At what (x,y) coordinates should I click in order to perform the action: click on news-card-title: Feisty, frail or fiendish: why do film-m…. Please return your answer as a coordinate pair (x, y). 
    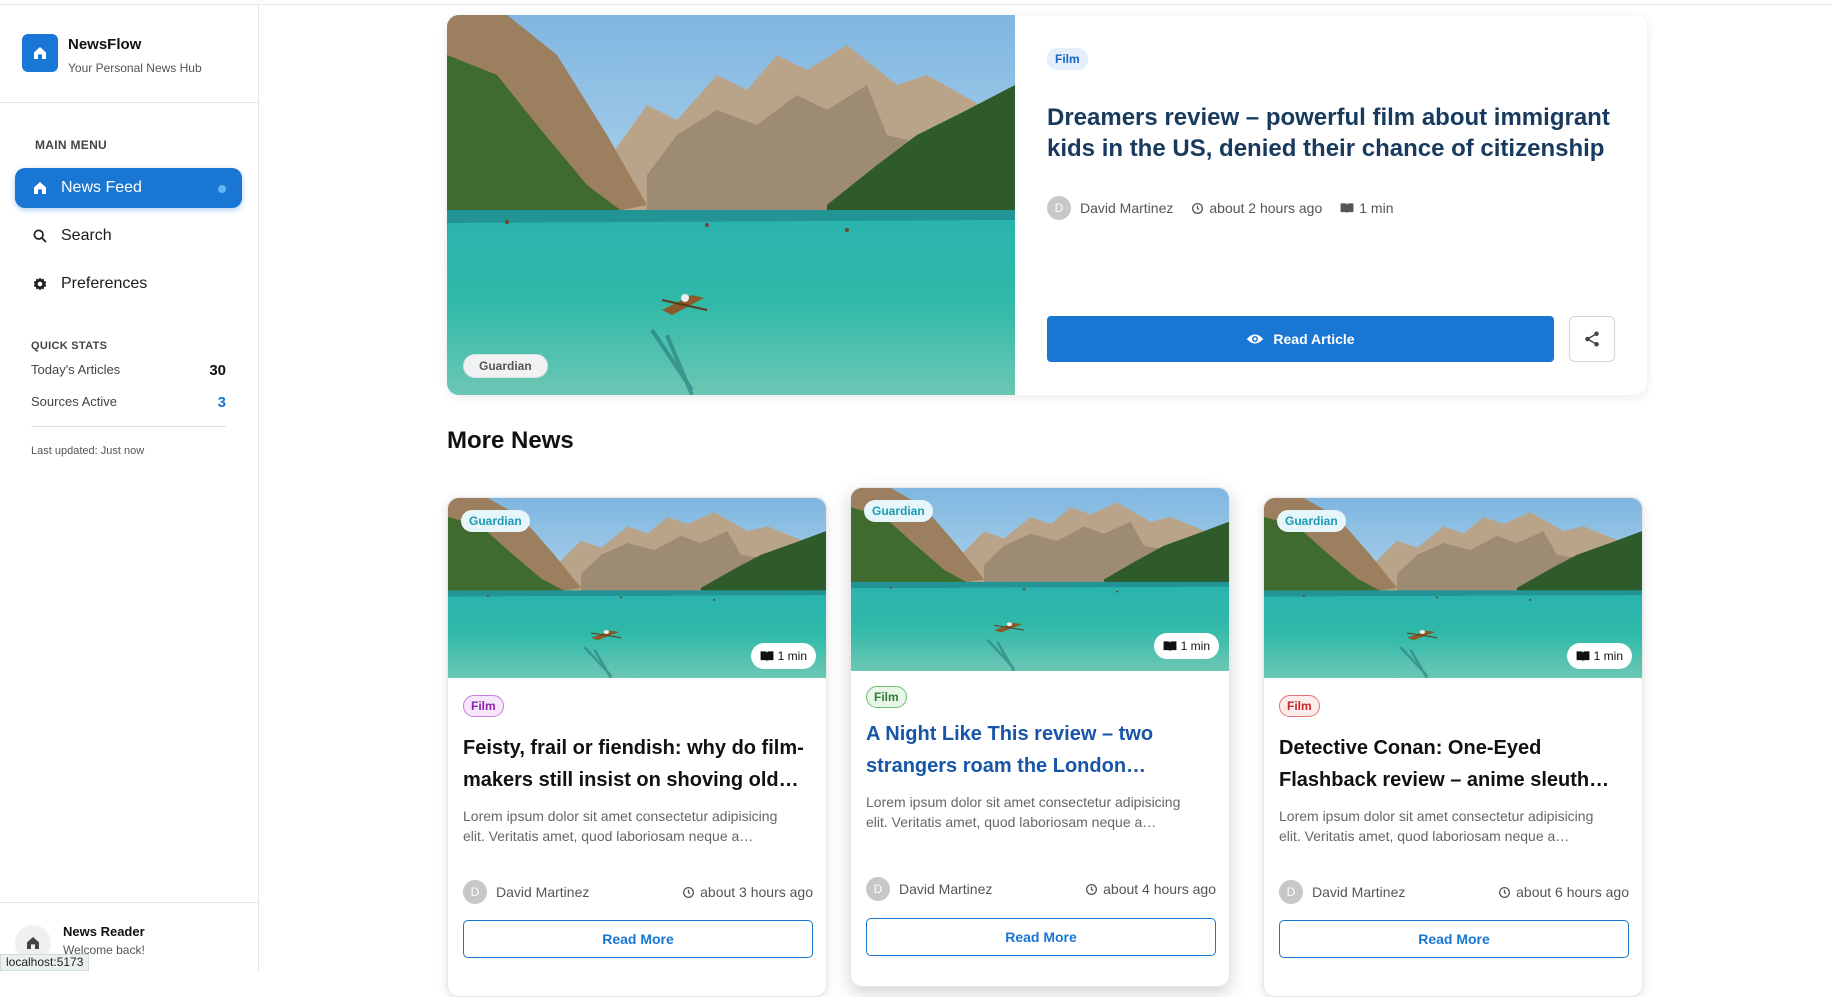
    Looking at the image, I should click on (638, 764).